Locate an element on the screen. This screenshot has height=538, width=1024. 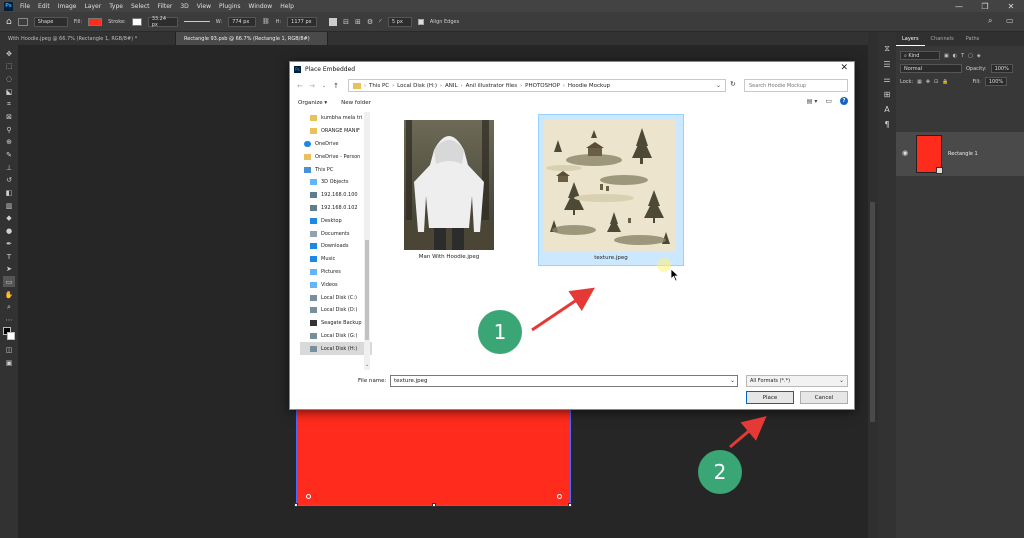
filter-pixel-icon: ▣ is located at coordinates (946, 56).